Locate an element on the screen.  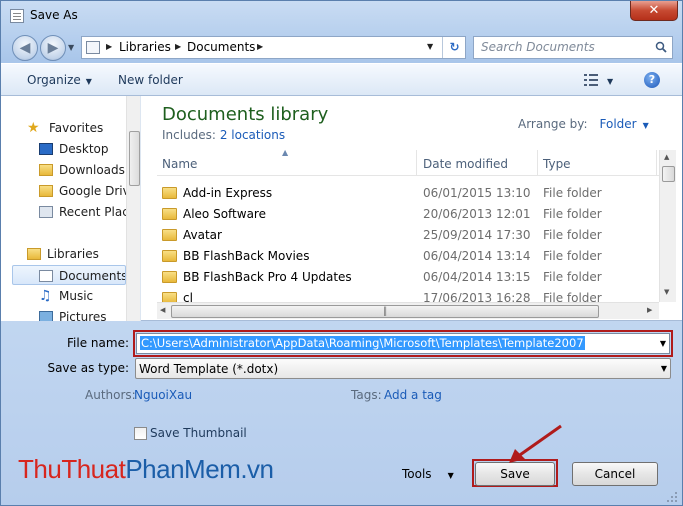
close-button: ✕ is located at coordinates (654, 11).